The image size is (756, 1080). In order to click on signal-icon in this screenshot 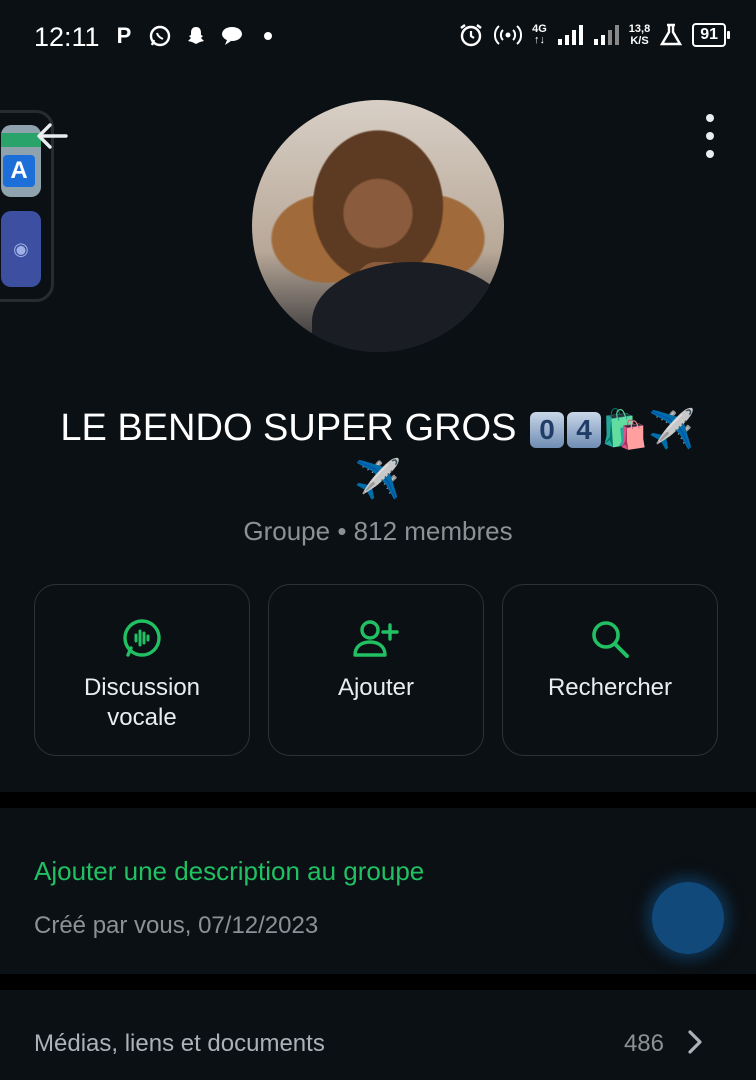, I will do `click(570, 35)`.